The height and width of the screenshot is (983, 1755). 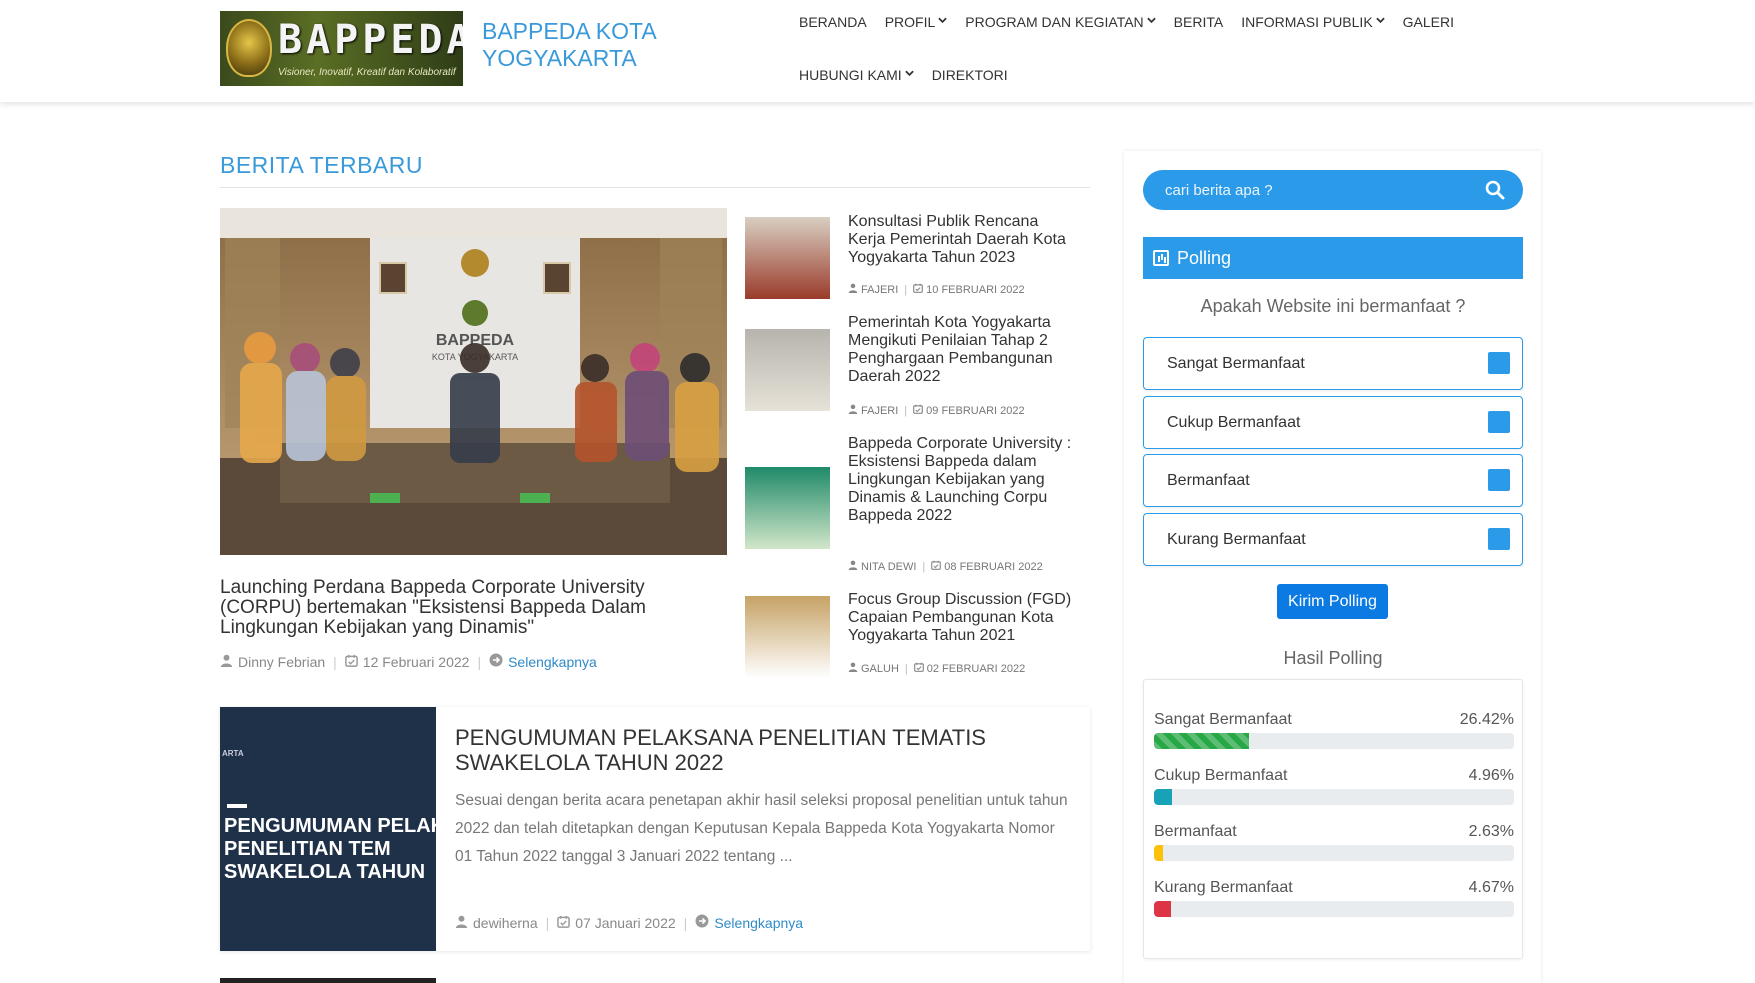 I want to click on next-card-image-edge, so click(x=328, y=980).